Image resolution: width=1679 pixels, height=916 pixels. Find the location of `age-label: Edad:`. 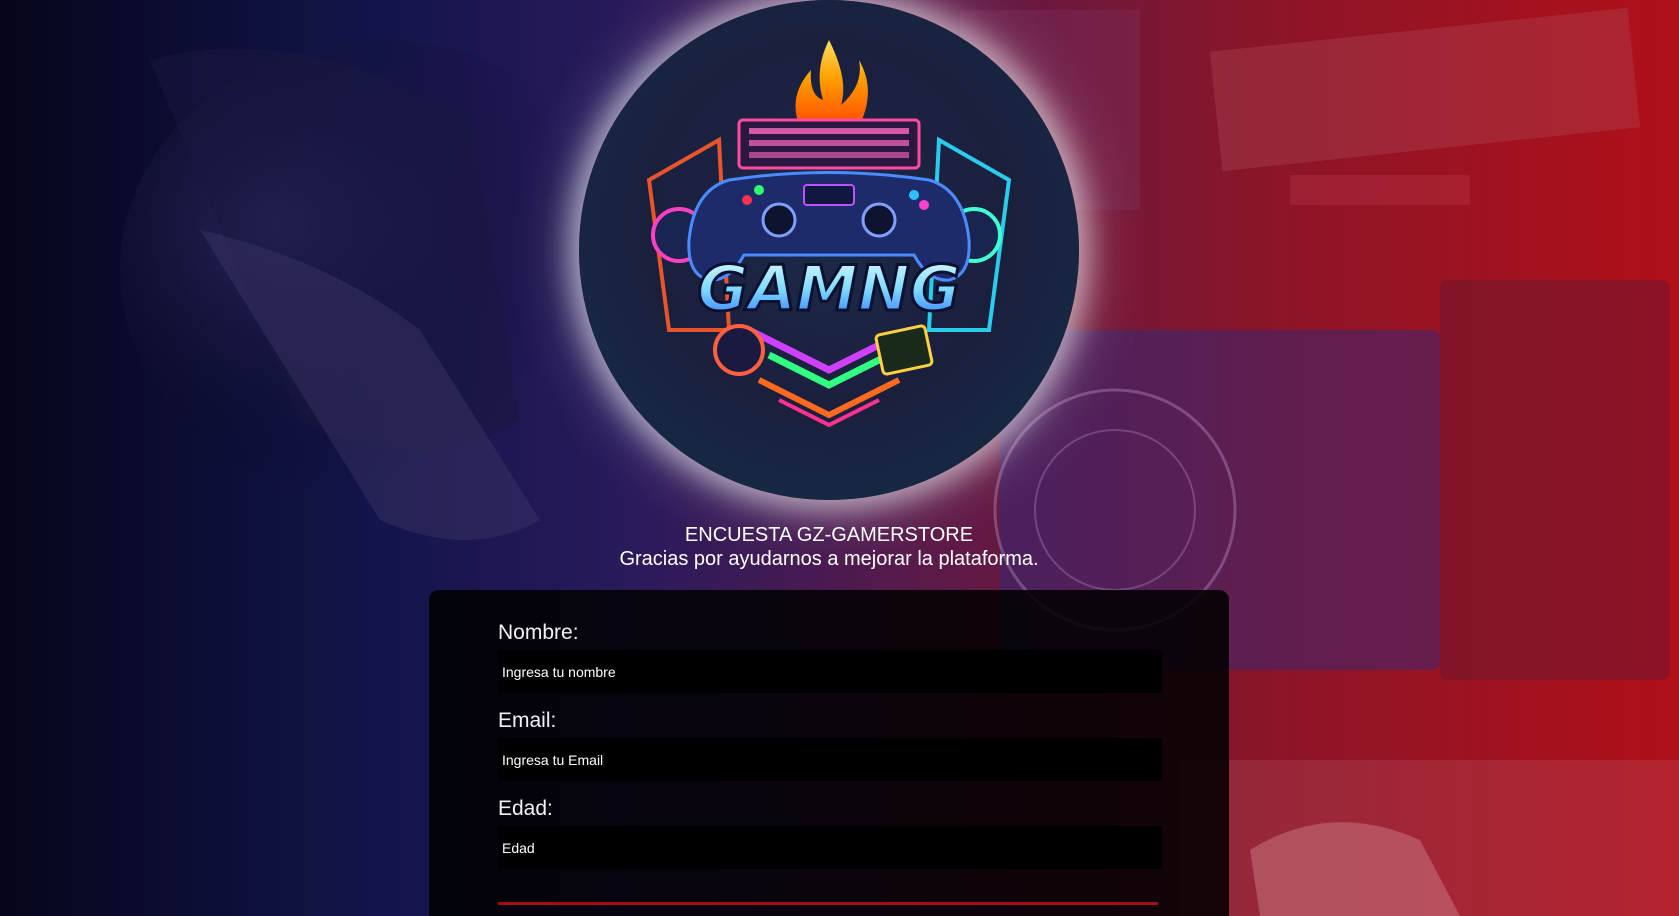

age-label: Edad: is located at coordinates (525, 808).